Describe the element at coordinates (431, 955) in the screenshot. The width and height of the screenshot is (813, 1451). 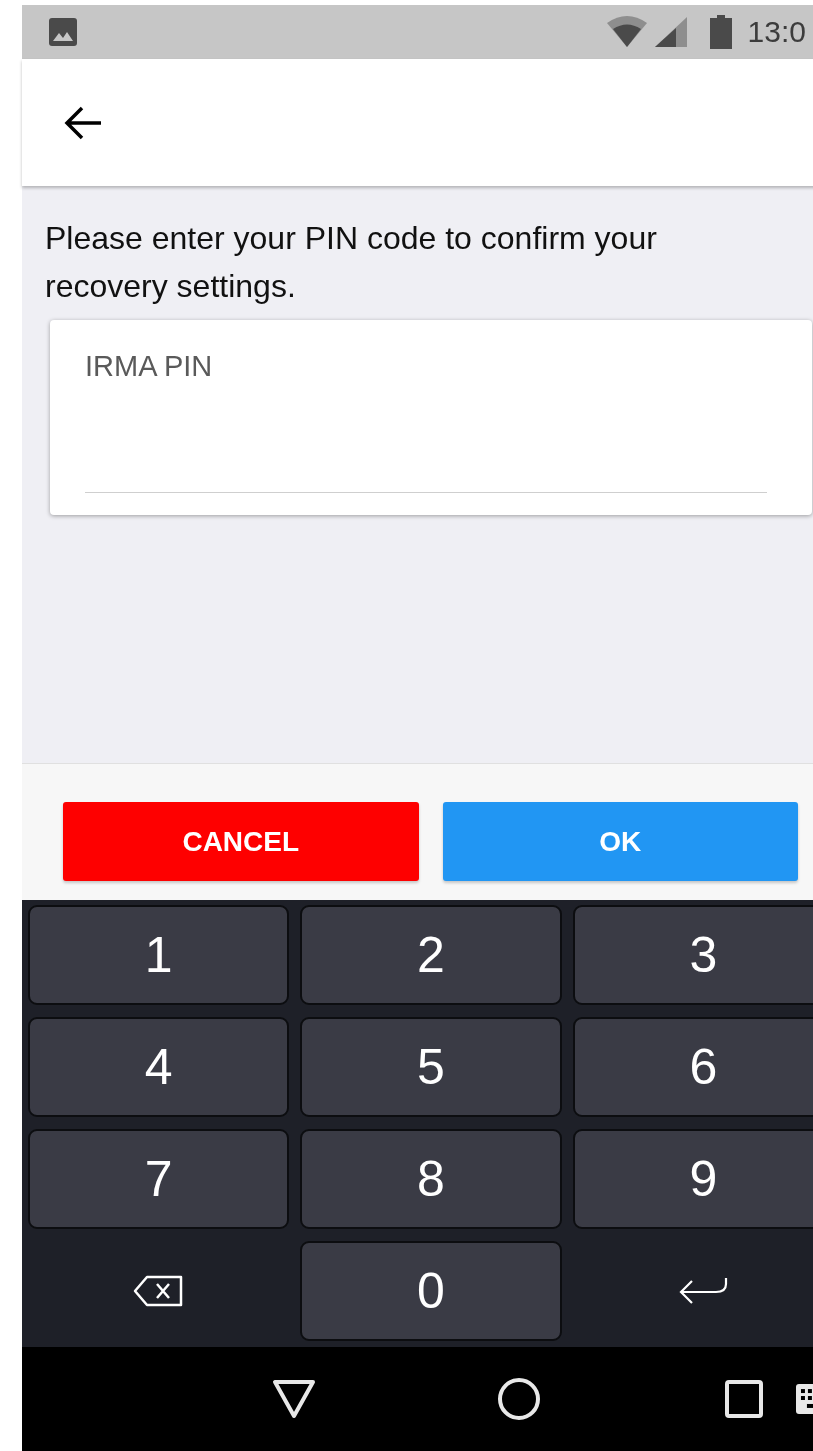
I see `digit-key: 2` at that location.